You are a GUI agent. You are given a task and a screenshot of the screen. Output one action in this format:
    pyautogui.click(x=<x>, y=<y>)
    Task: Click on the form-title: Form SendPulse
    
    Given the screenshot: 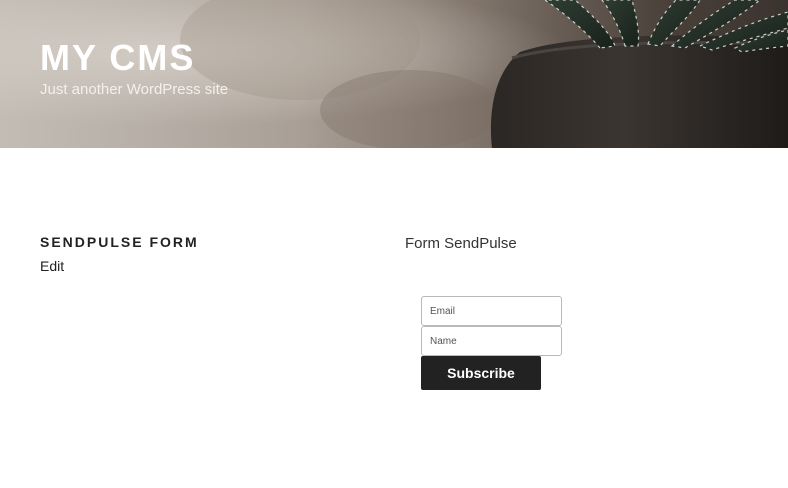 What is the action you would take?
    pyautogui.click(x=461, y=243)
    